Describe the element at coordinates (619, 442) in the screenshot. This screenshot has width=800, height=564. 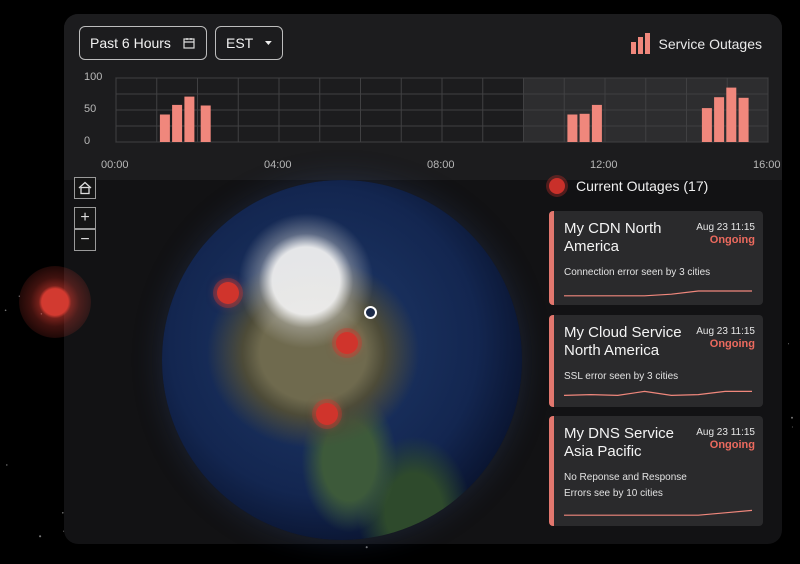
I see `card-title: My DNS Service Asia Pacific` at that location.